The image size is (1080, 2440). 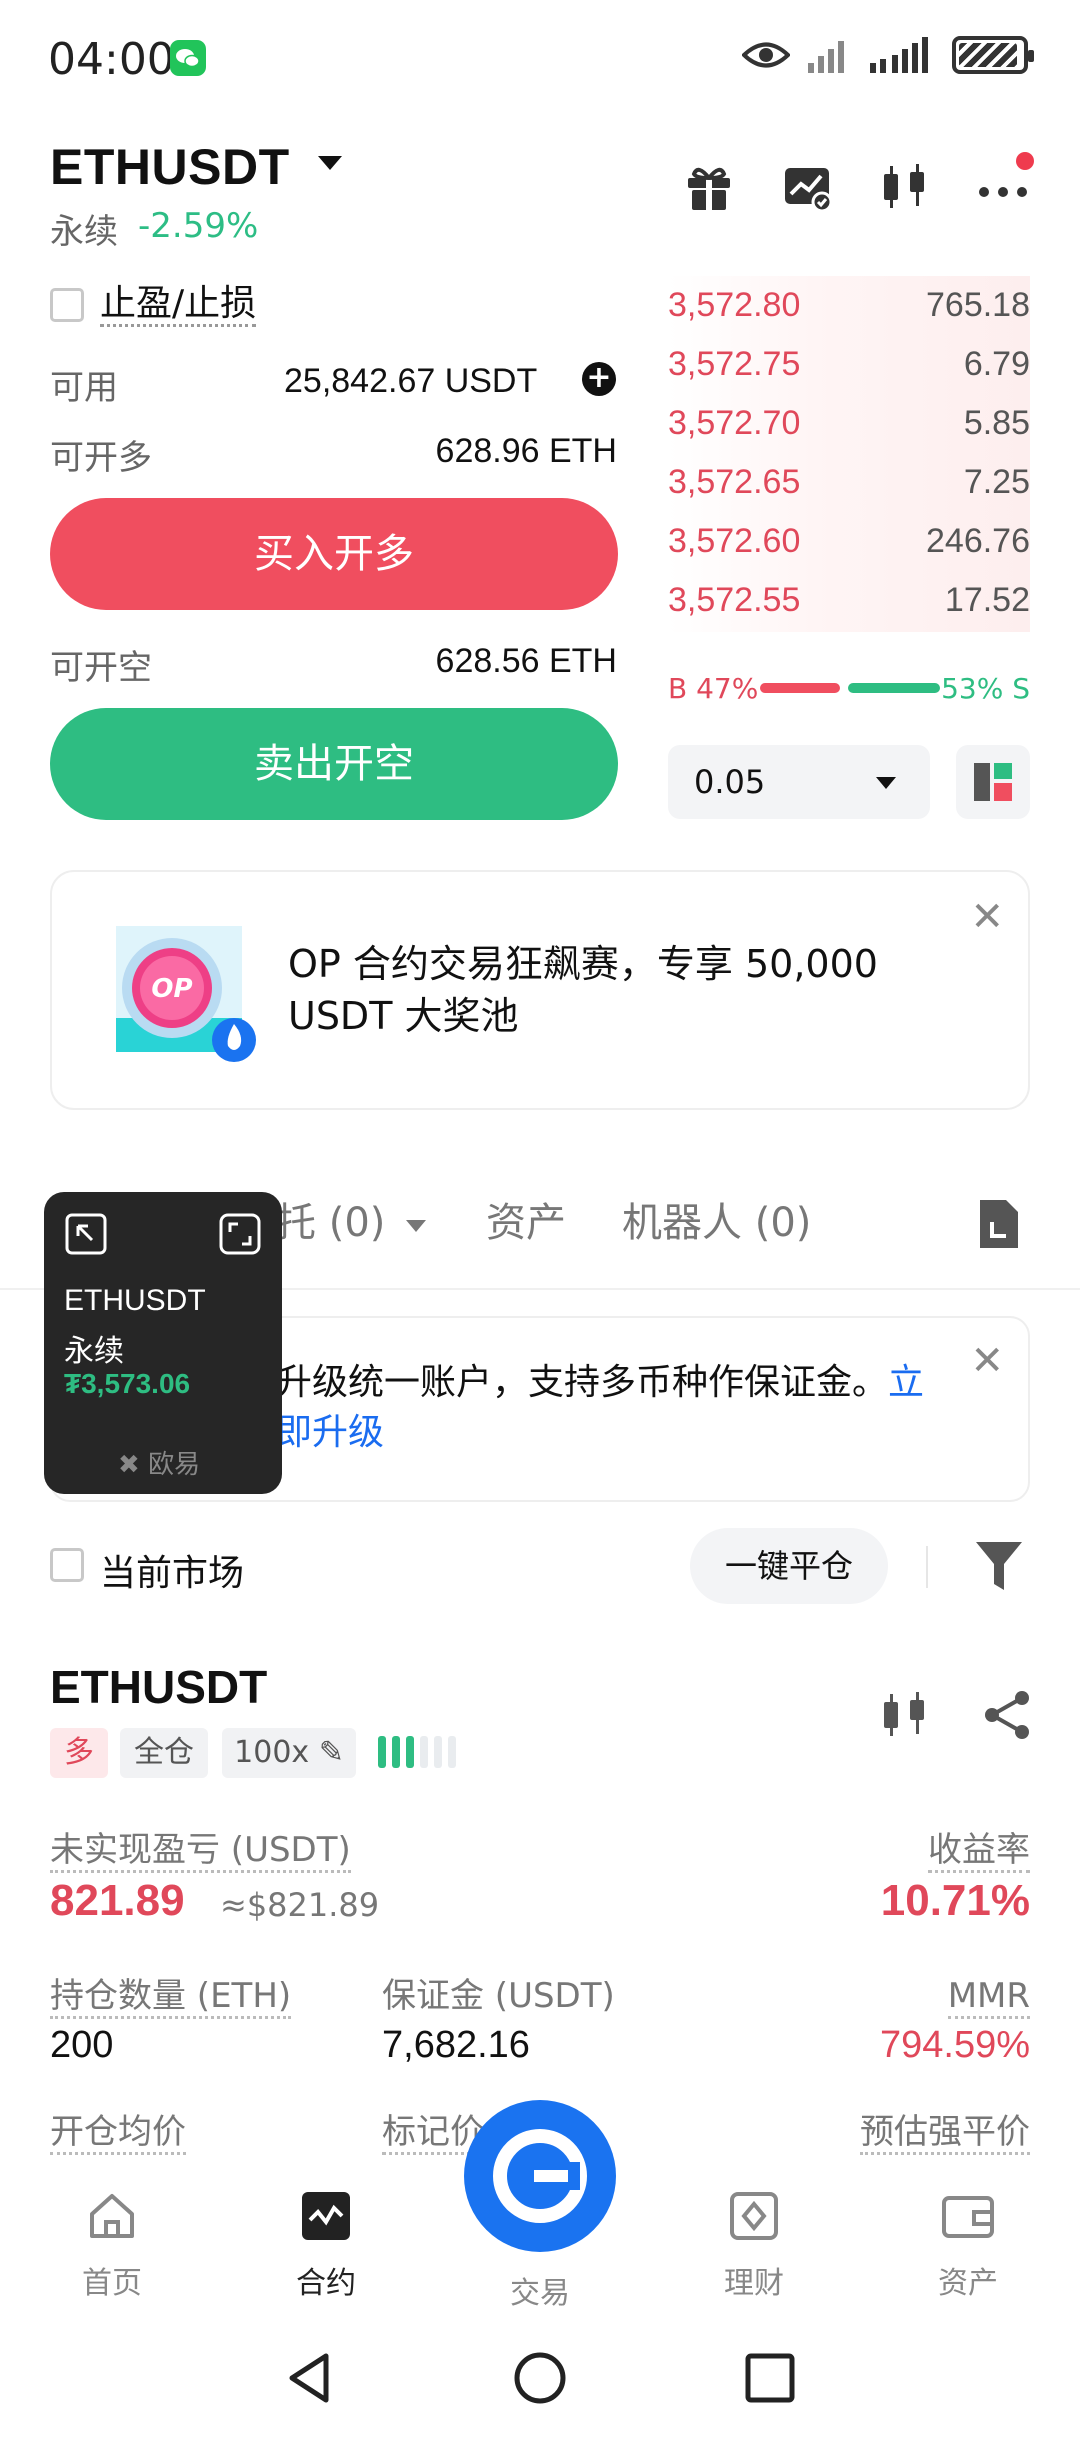 What do you see at coordinates (171, 989) in the screenshot?
I see `promo-coin-label: OP` at bounding box center [171, 989].